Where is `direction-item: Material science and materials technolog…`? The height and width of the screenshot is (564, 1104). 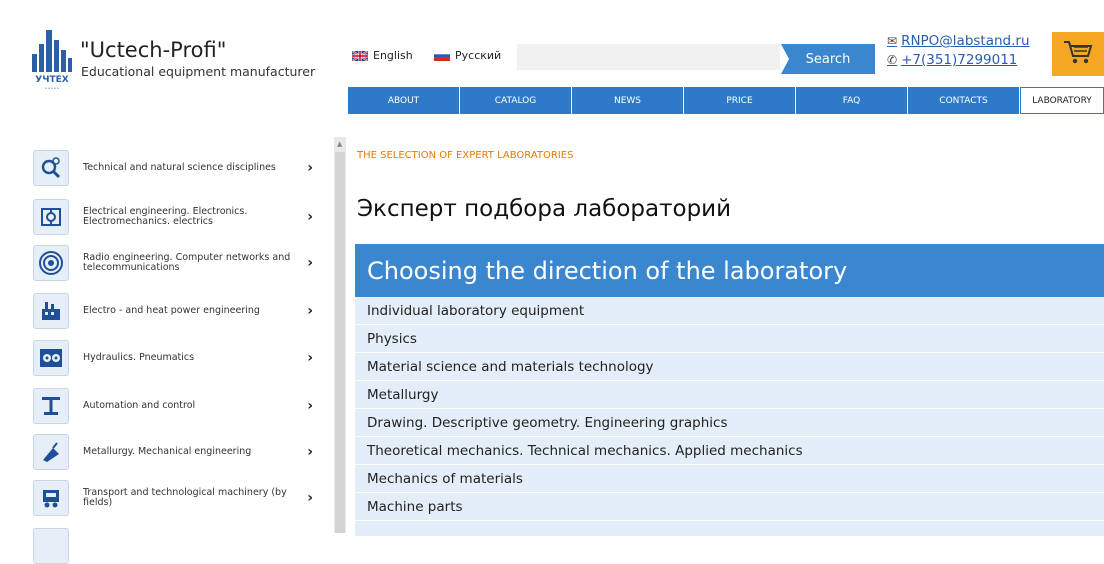 direction-item: Material science and materials technolog… is located at coordinates (729, 367).